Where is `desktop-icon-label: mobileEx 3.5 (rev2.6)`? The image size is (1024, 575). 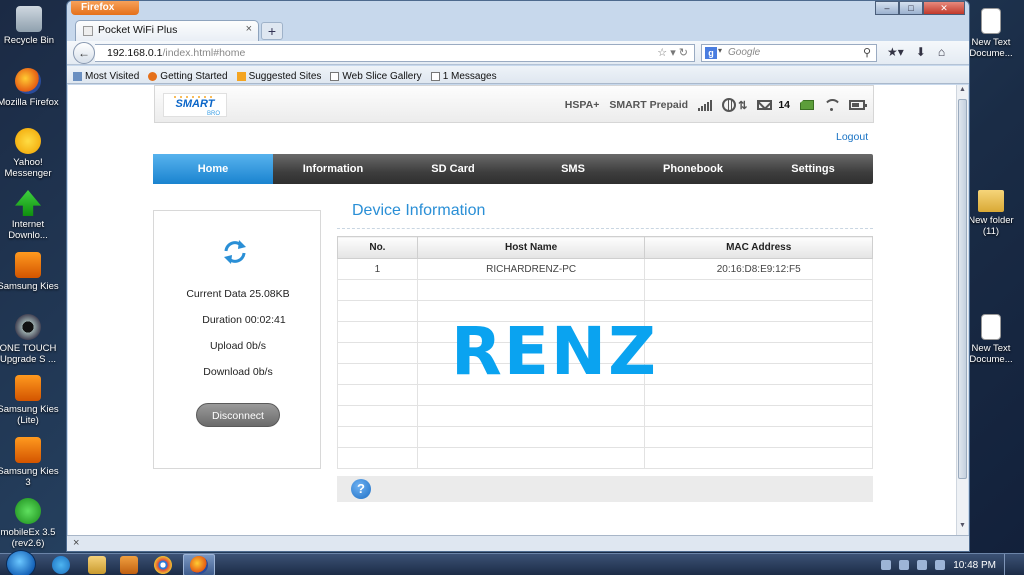 desktop-icon-label: mobileEx 3.5 (rev2.6) is located at coordinates (28, 538).